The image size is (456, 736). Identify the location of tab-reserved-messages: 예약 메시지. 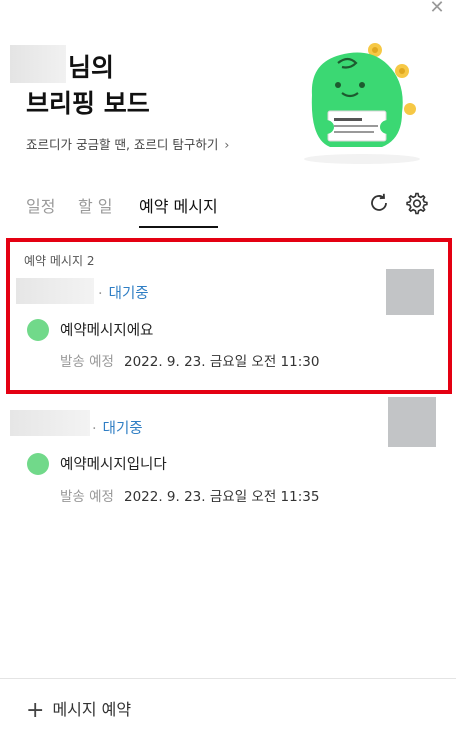
(178, 210).